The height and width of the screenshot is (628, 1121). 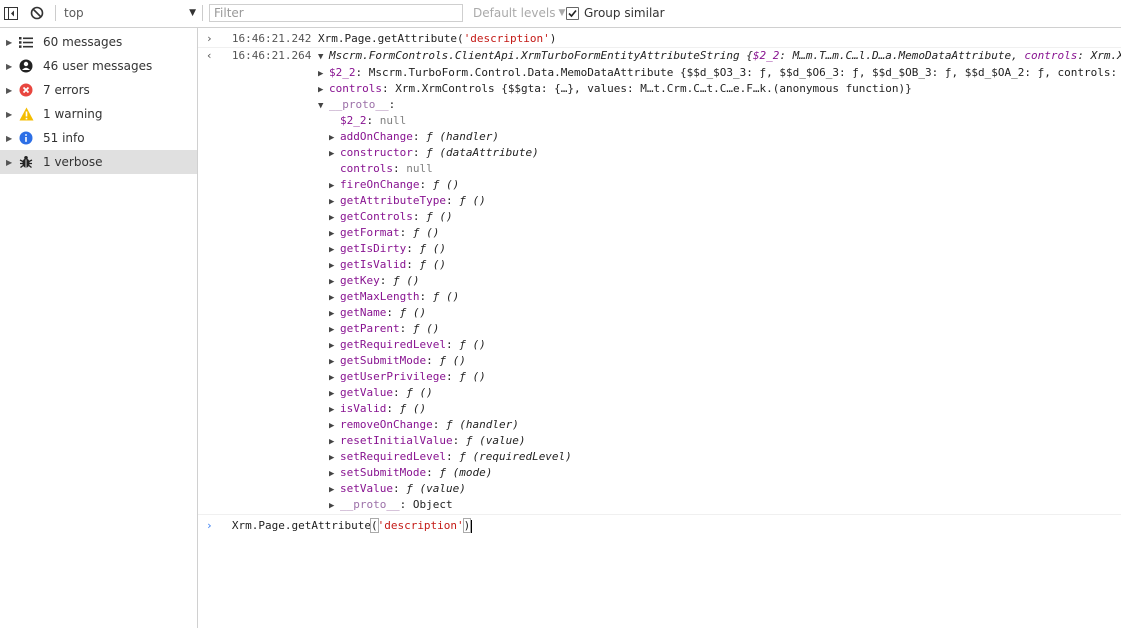 What do you see at coordinates (572, 13) in the screenshot?
I see `checkbox-checked-icon` at bounding box center [572, 13].